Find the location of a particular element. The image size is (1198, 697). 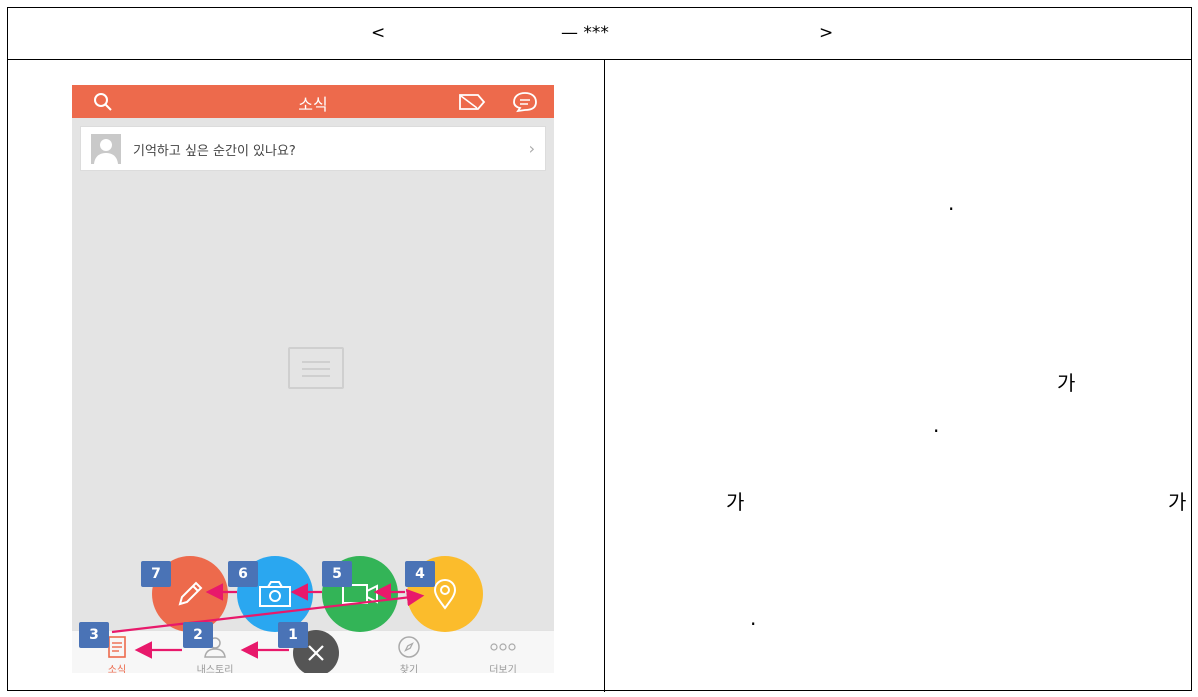

header-left-bracket: < is located at coordinates (378, 33).